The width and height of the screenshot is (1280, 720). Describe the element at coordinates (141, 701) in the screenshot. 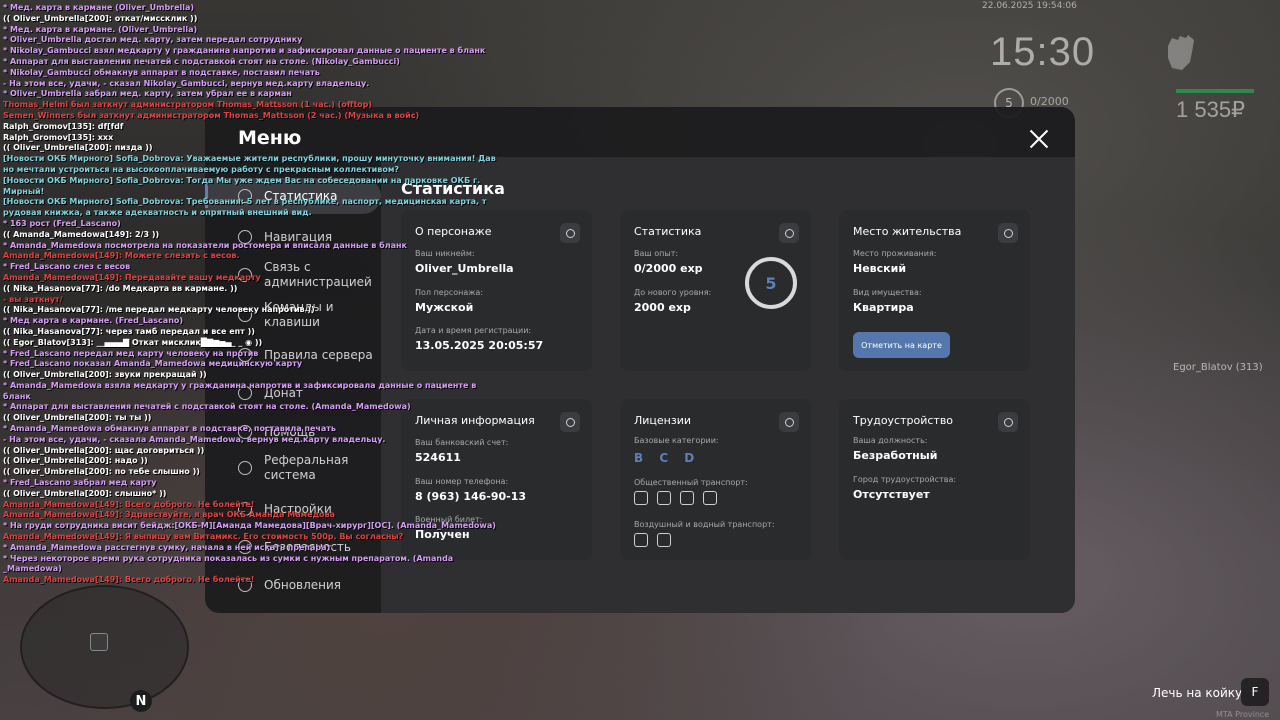

I see `compass-north-icon: N` at that location.